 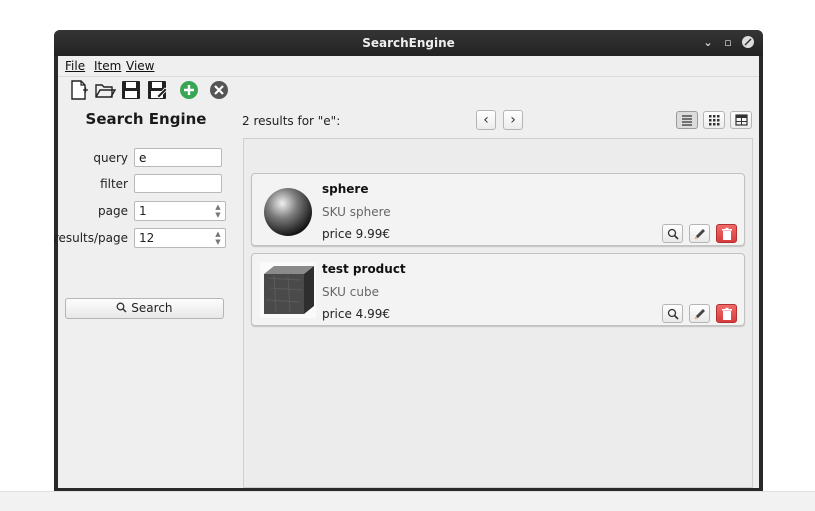 I want to click on title-bar: SearchEngine ⌄ ▫, so click(x=408, y=43).